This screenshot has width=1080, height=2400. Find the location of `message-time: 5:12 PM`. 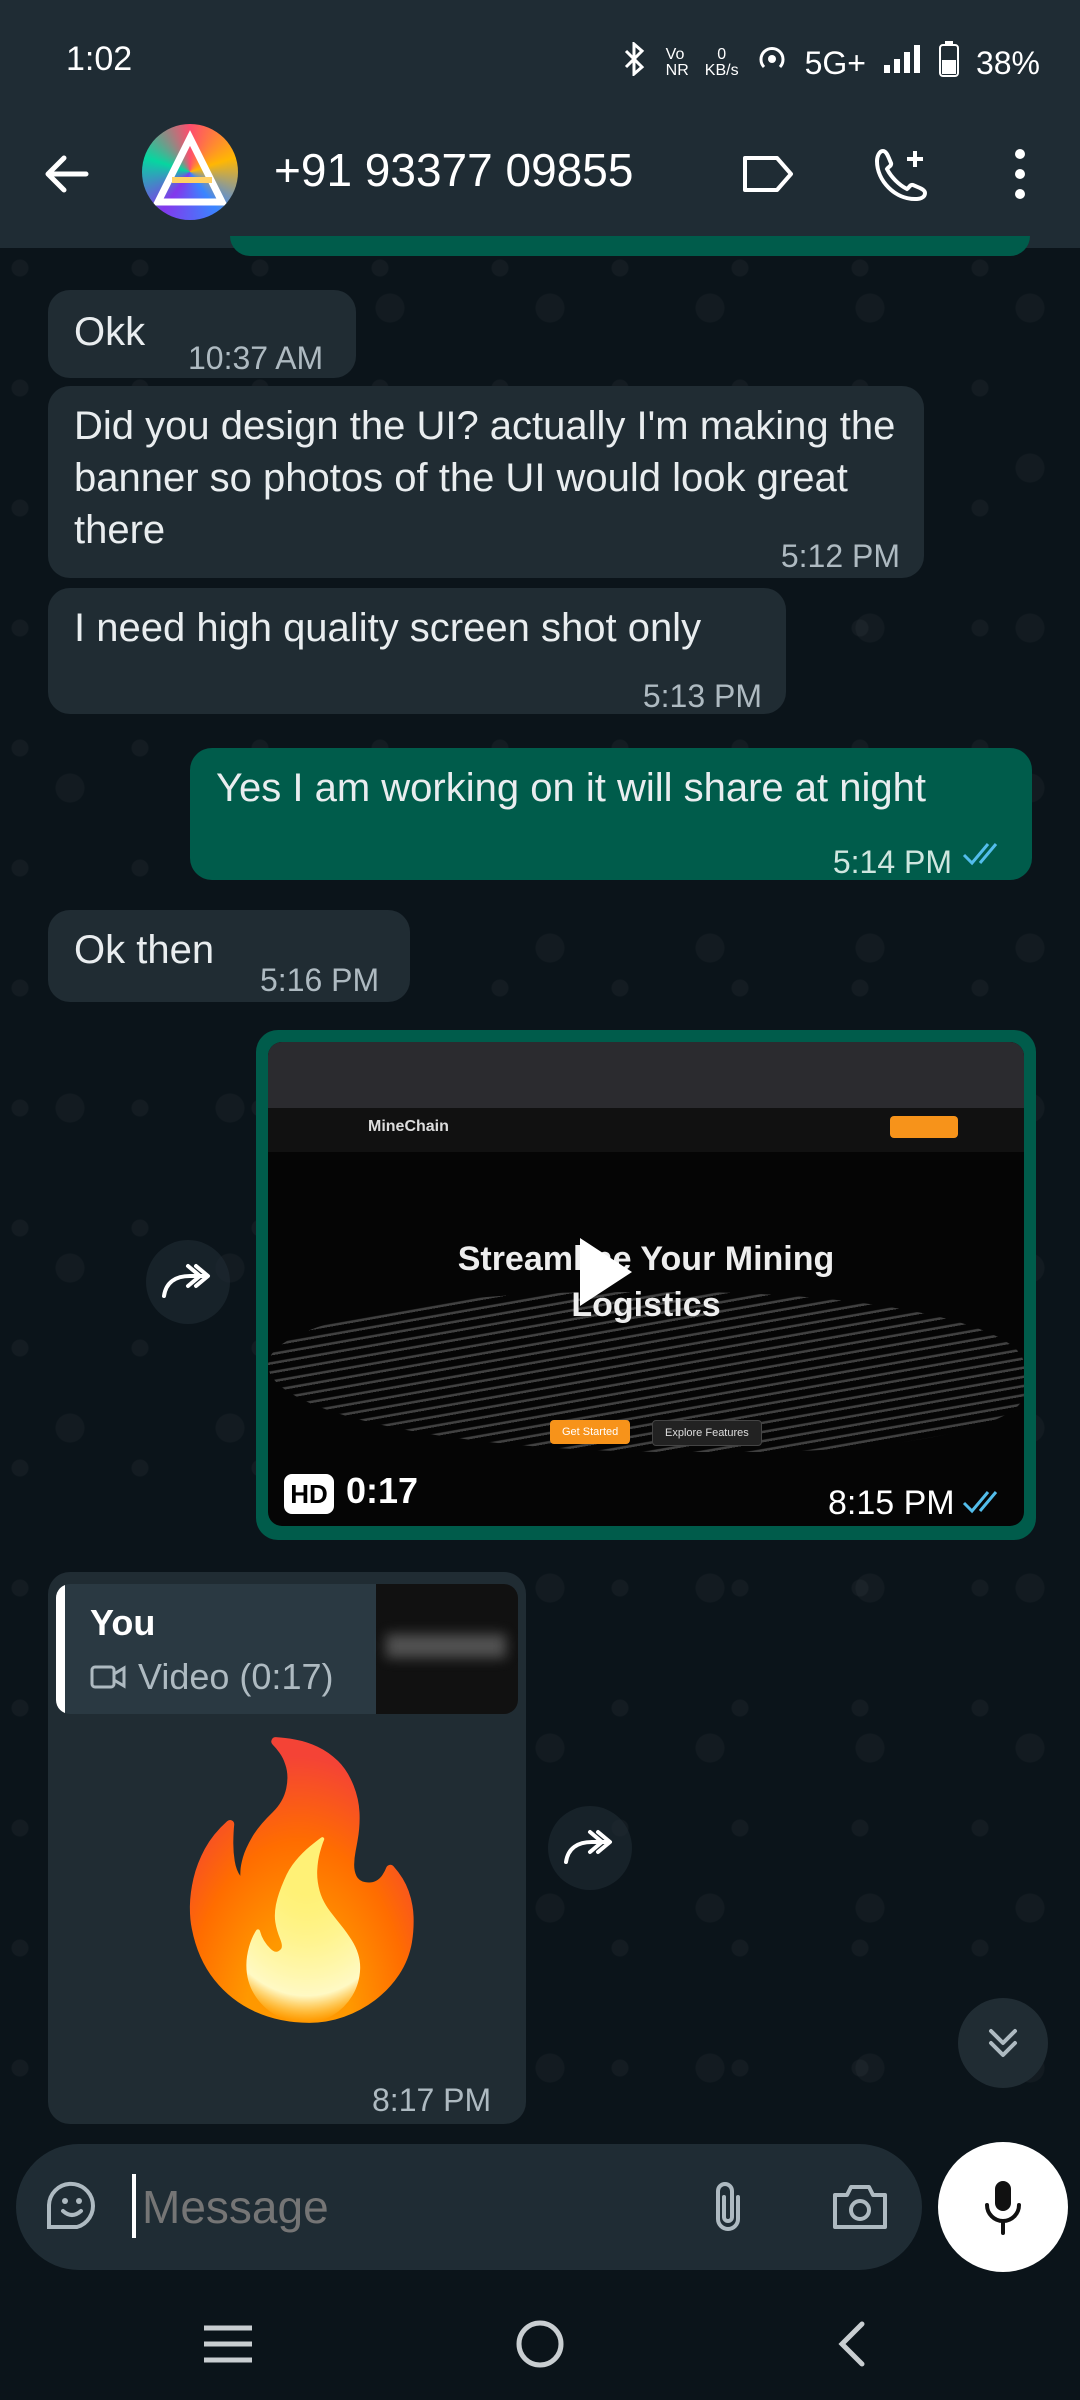

message-time: 5:12 PM is located at coordinates (840, 556).